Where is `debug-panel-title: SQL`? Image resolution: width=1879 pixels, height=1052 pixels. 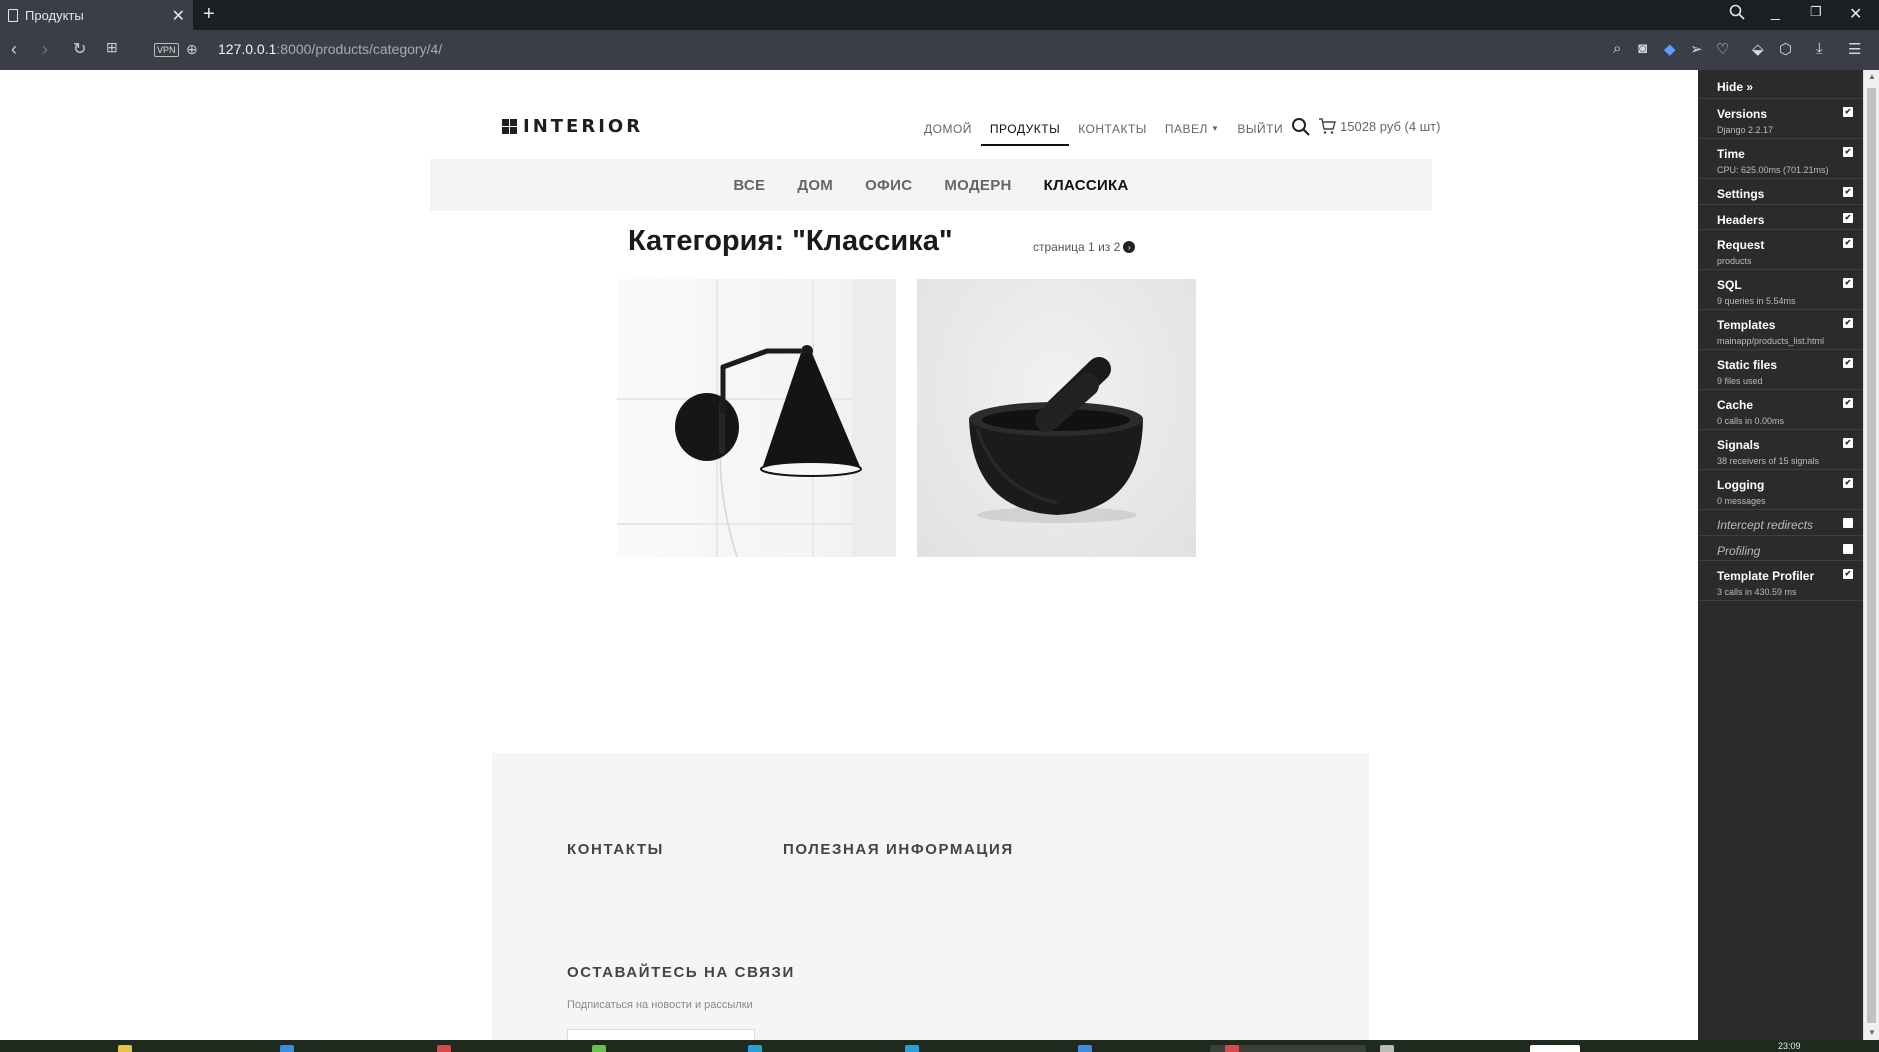
debug-panel-title: SQL is located at coordinates (1729, 285).